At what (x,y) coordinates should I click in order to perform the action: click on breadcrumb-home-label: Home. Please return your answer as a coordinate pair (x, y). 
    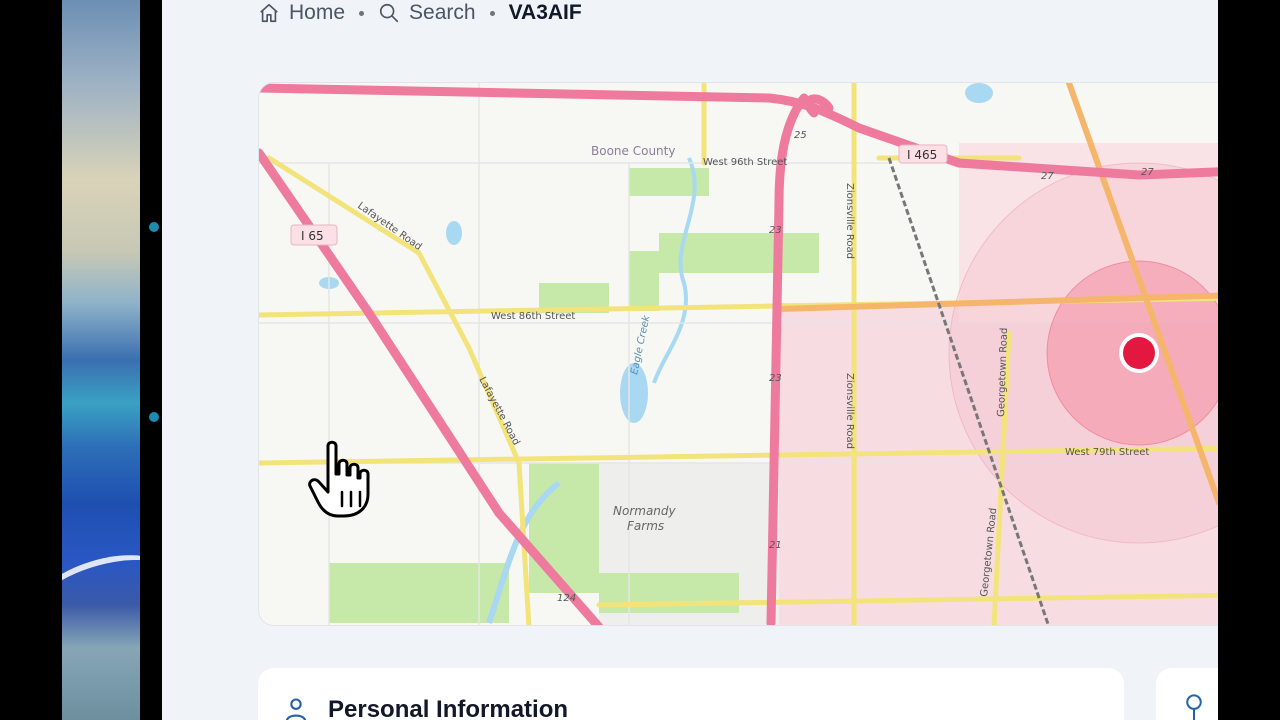
    Looking at the image, I should click on (317, 12).